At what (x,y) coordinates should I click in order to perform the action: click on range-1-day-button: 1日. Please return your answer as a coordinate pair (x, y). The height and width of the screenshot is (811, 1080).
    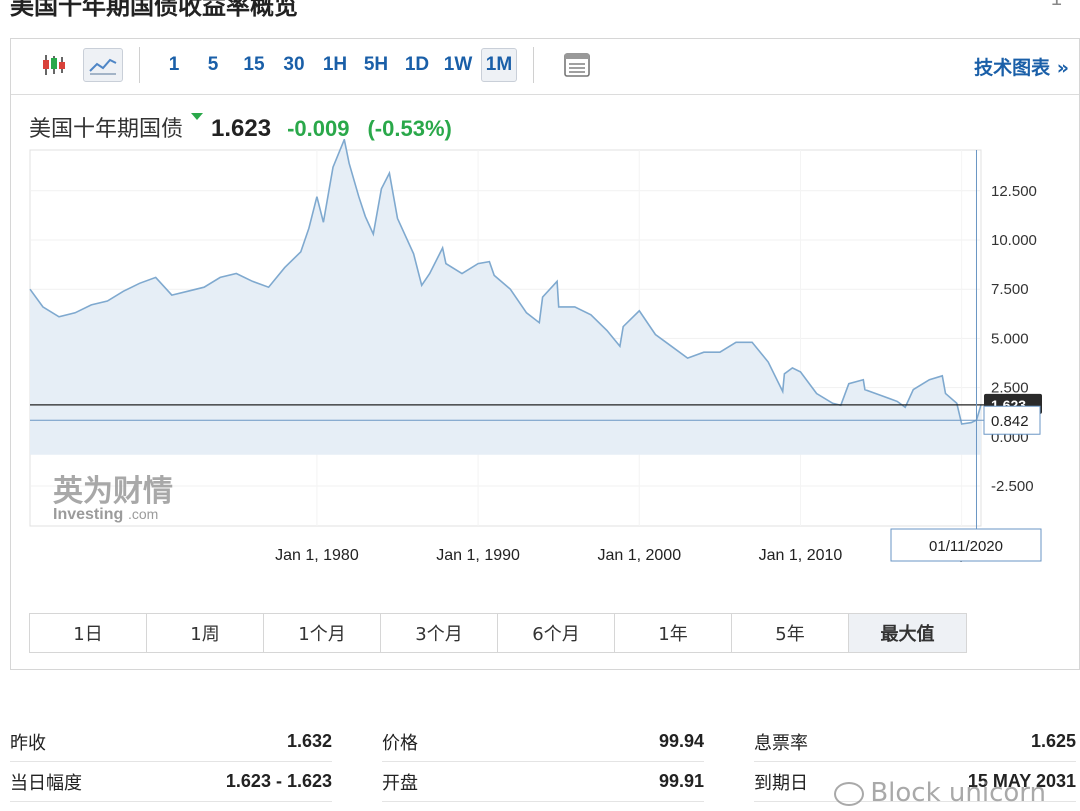
    Looking at the image, I should click on (88, 633).